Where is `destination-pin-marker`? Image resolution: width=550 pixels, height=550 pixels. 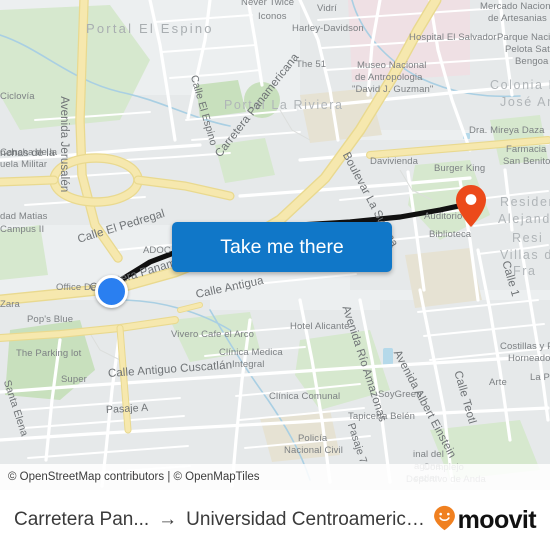
destination-pin-marker is located at coordinates (471, 206).